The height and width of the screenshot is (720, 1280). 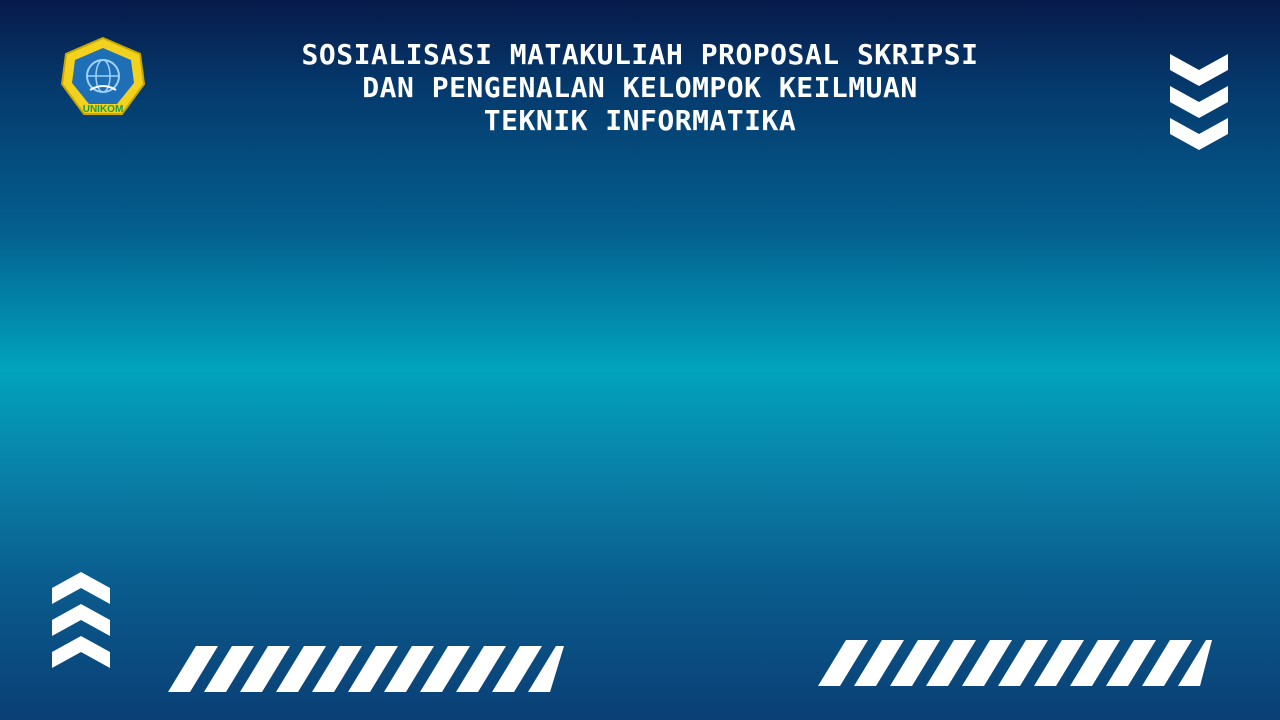 I want to click on logo-badge-text: UNIKOM, so click(x=103, y=109).